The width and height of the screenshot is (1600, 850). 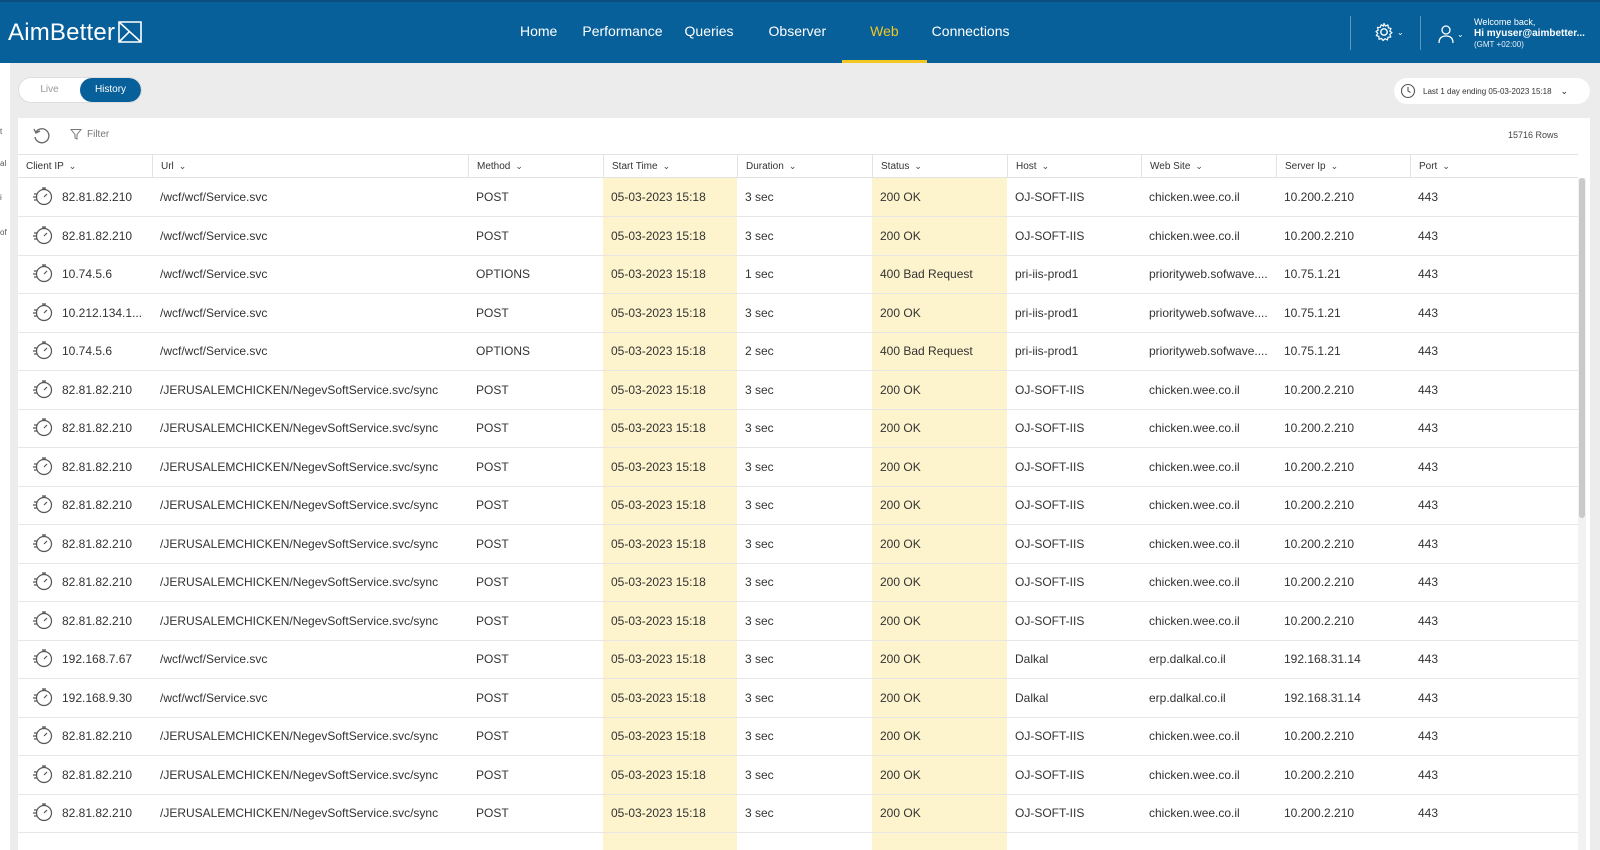 What do you see at coordinates (709, 32) in the screenshot?
I see `nav-queries: Queries` at bounding box center [709, 32].